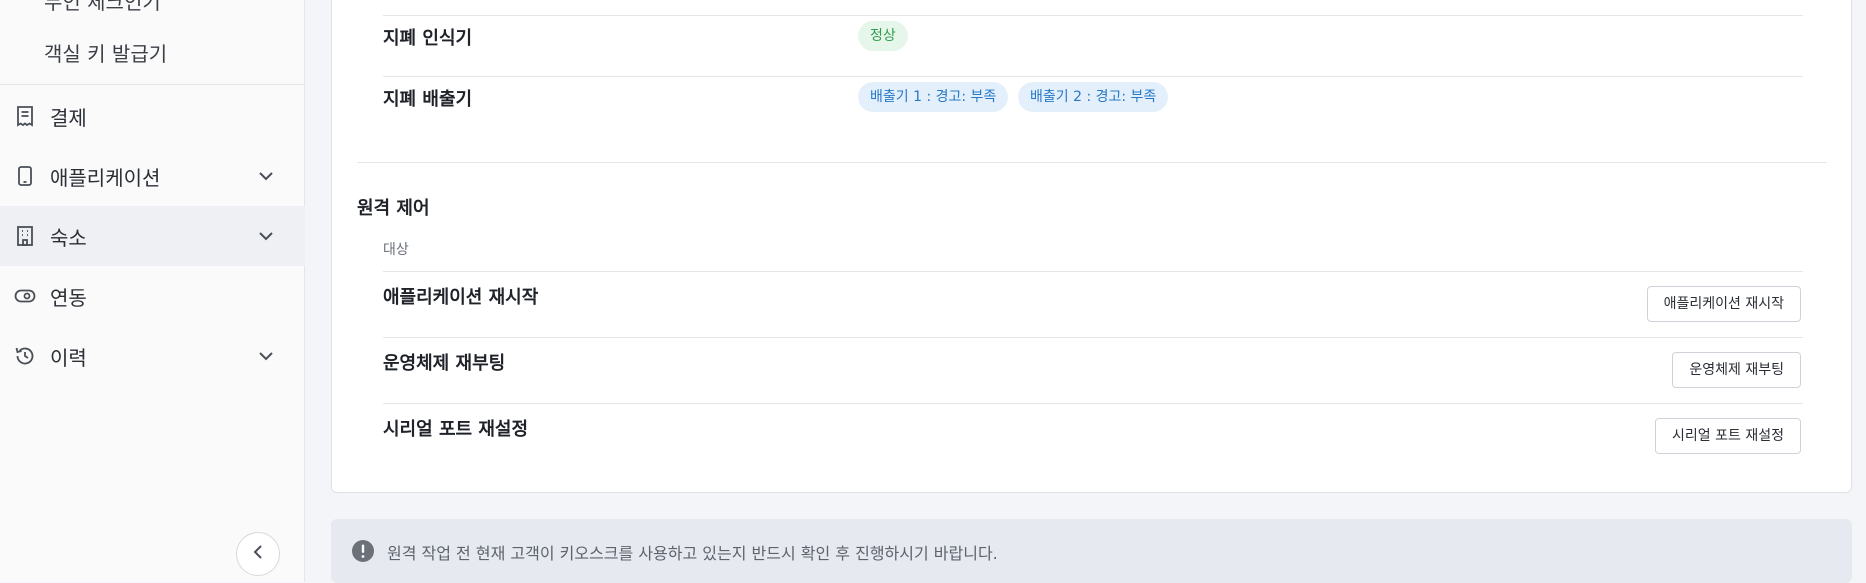 Image resolution: width=1866 pixels, height=583 pixels. I want to click on sidebar-item-payment: 결제, so click(152, 116).